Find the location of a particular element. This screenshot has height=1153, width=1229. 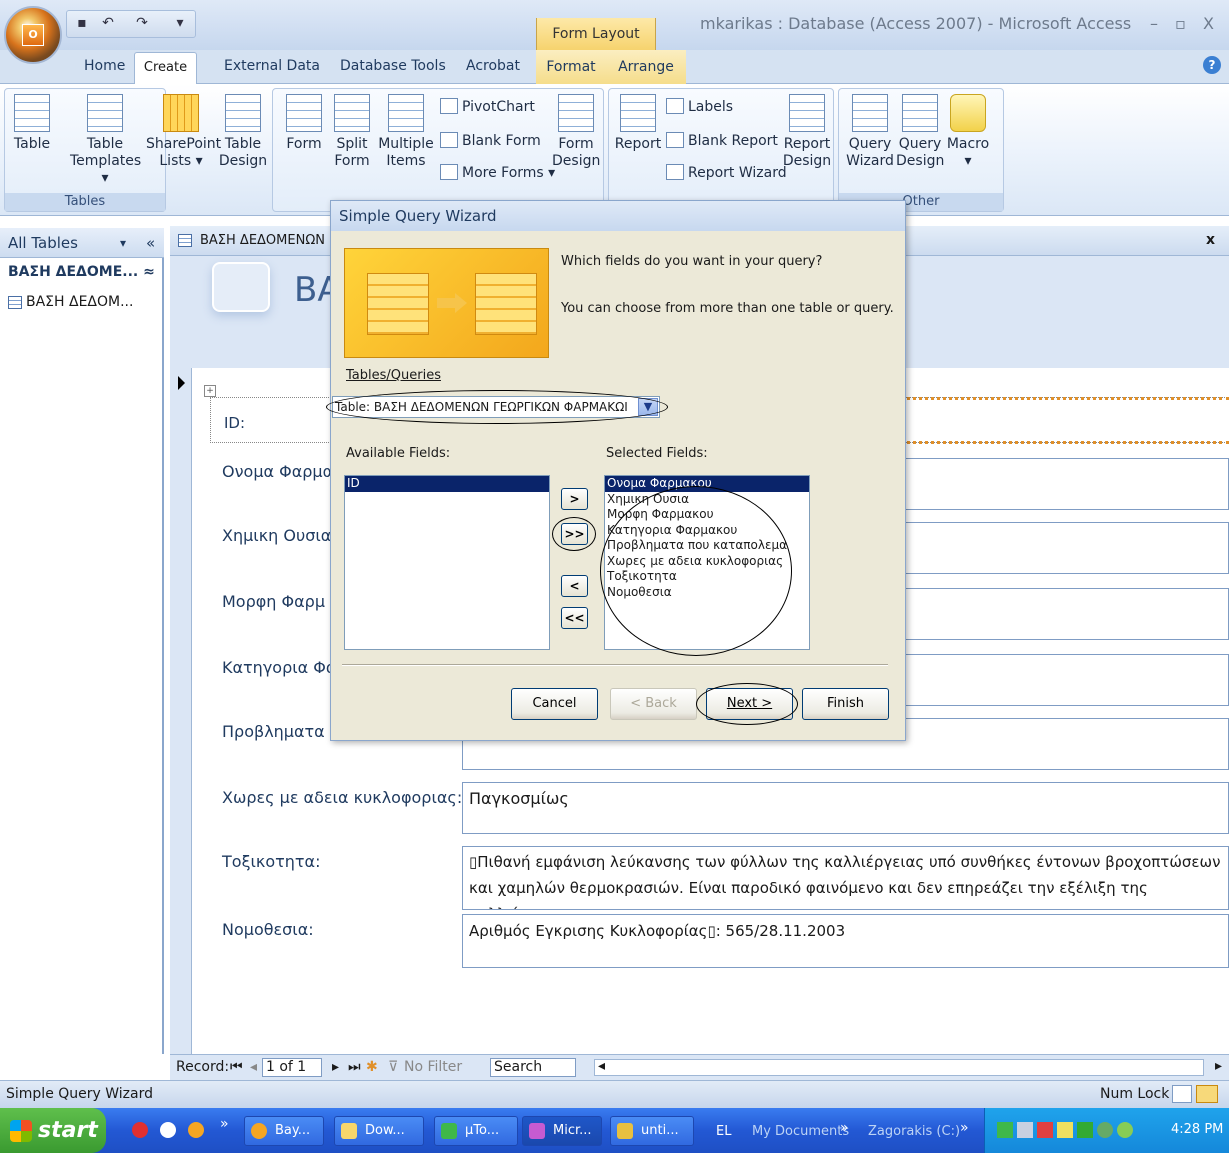

quick-access-toolbar: ▪ ↶ ↷ ▾ is located at coordinates (131, 24).